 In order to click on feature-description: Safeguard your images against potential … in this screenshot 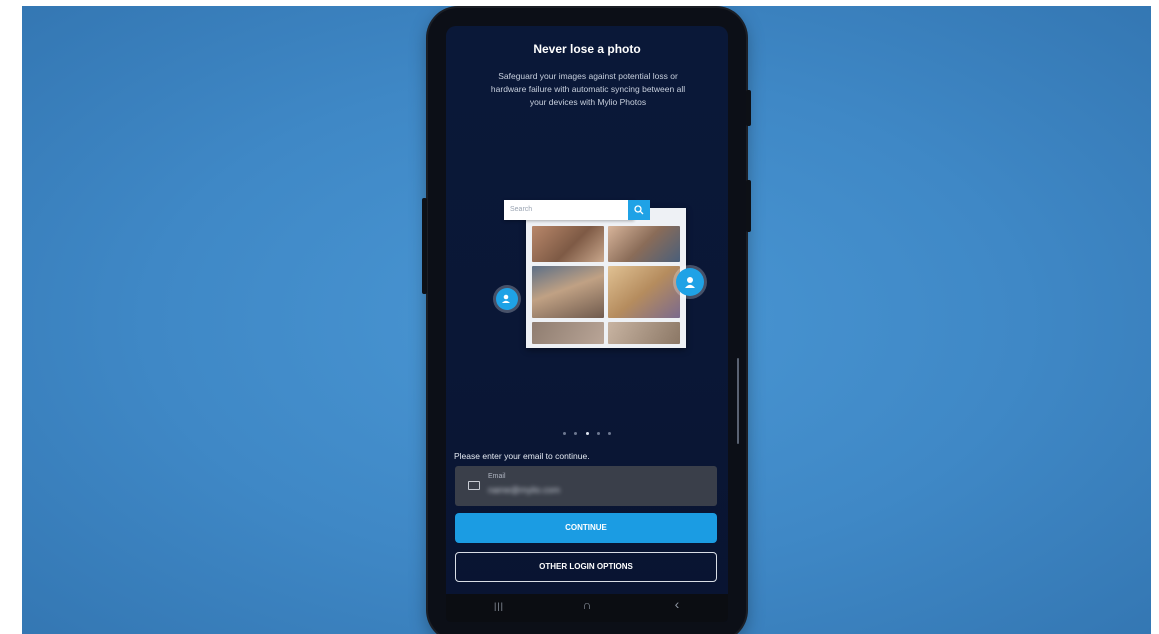, I will do `click(588, 89)`.